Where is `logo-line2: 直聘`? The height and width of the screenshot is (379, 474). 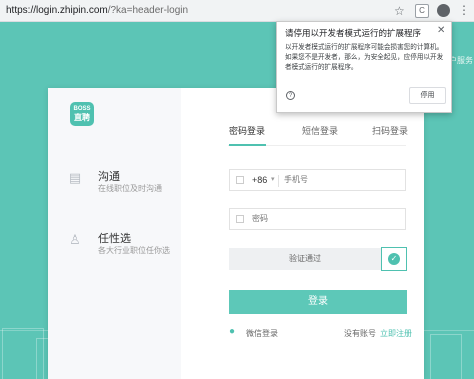
logo-line2: 直聘 is located at coordinates (82, 117).